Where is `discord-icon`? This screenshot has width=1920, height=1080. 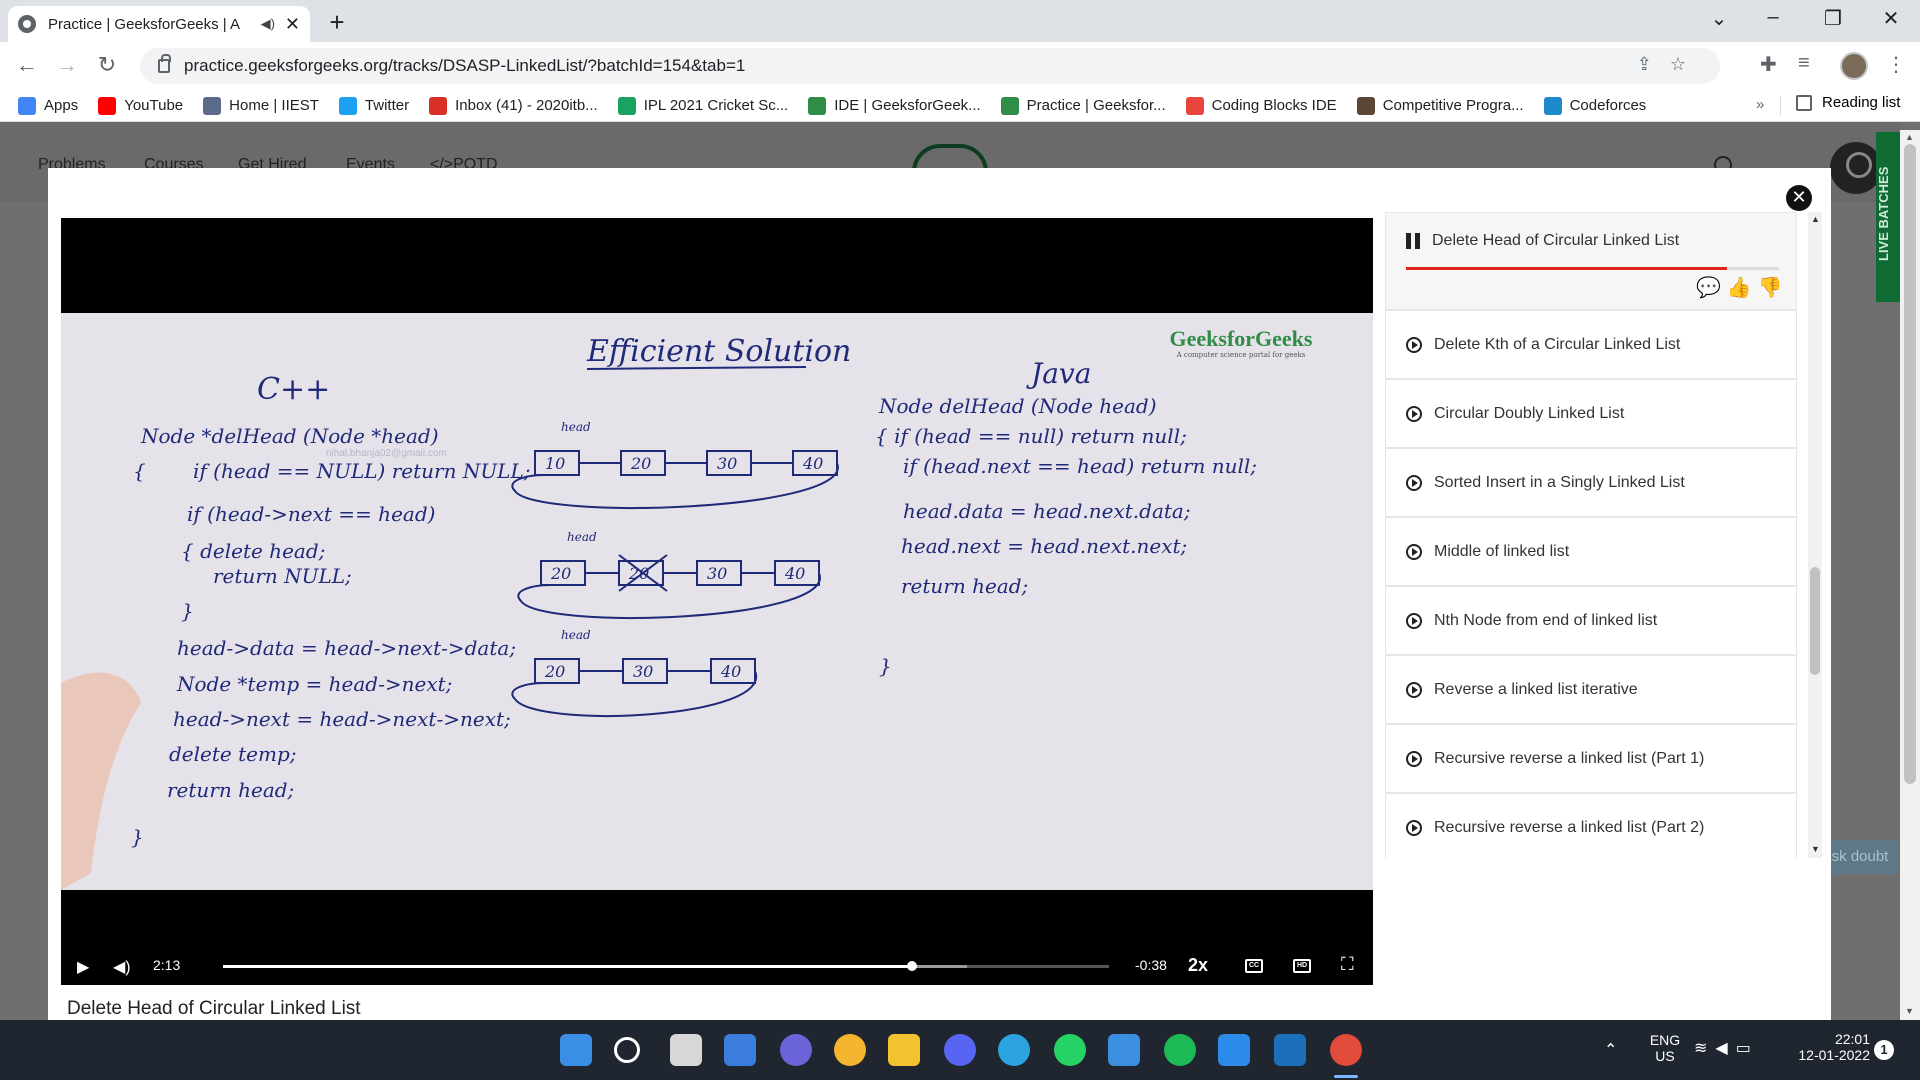 discord-icon is located at coordinates (960, 1050).